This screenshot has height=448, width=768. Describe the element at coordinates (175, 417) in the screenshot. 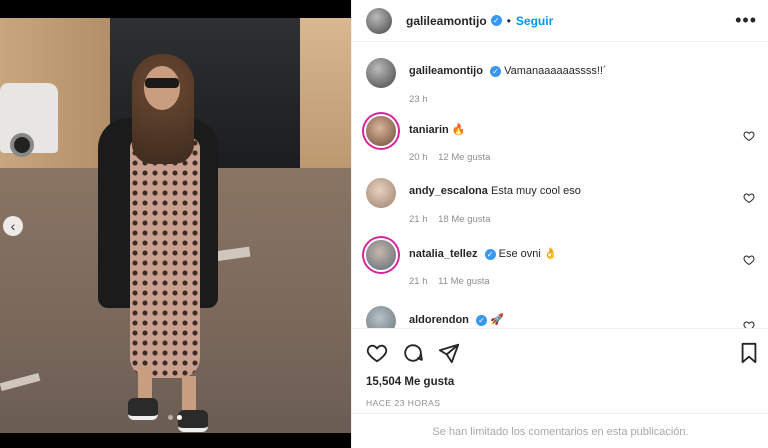

I see `carousel-dots` at that location.